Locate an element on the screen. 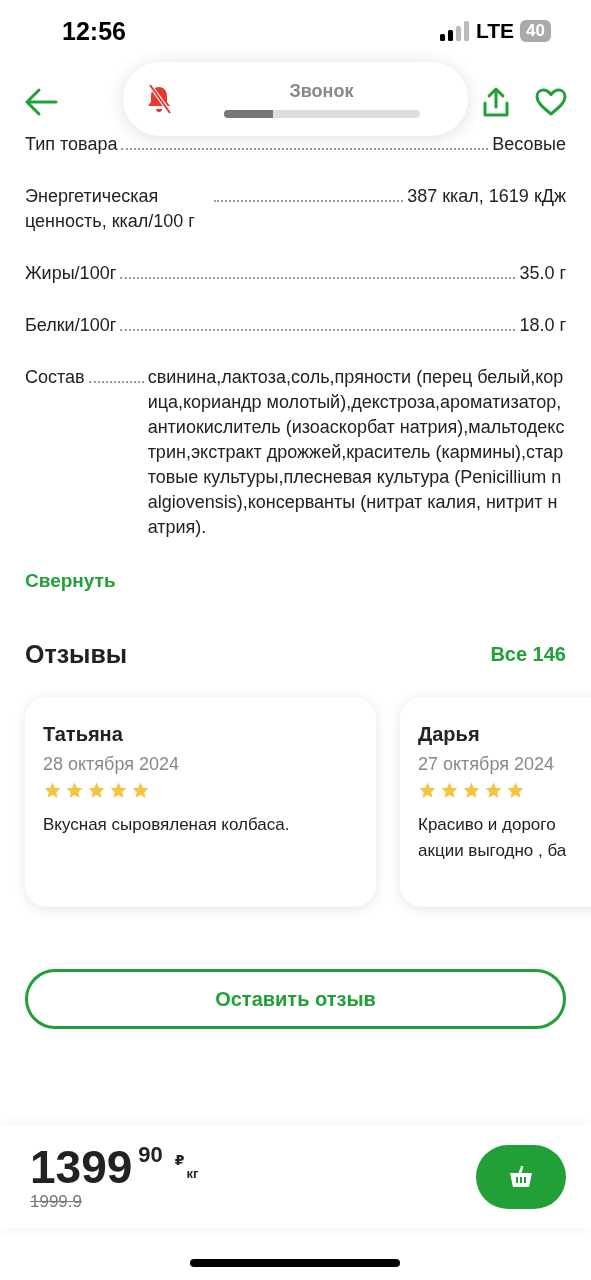  spec-value: 35.0 г is located at coordinates (542, 273).